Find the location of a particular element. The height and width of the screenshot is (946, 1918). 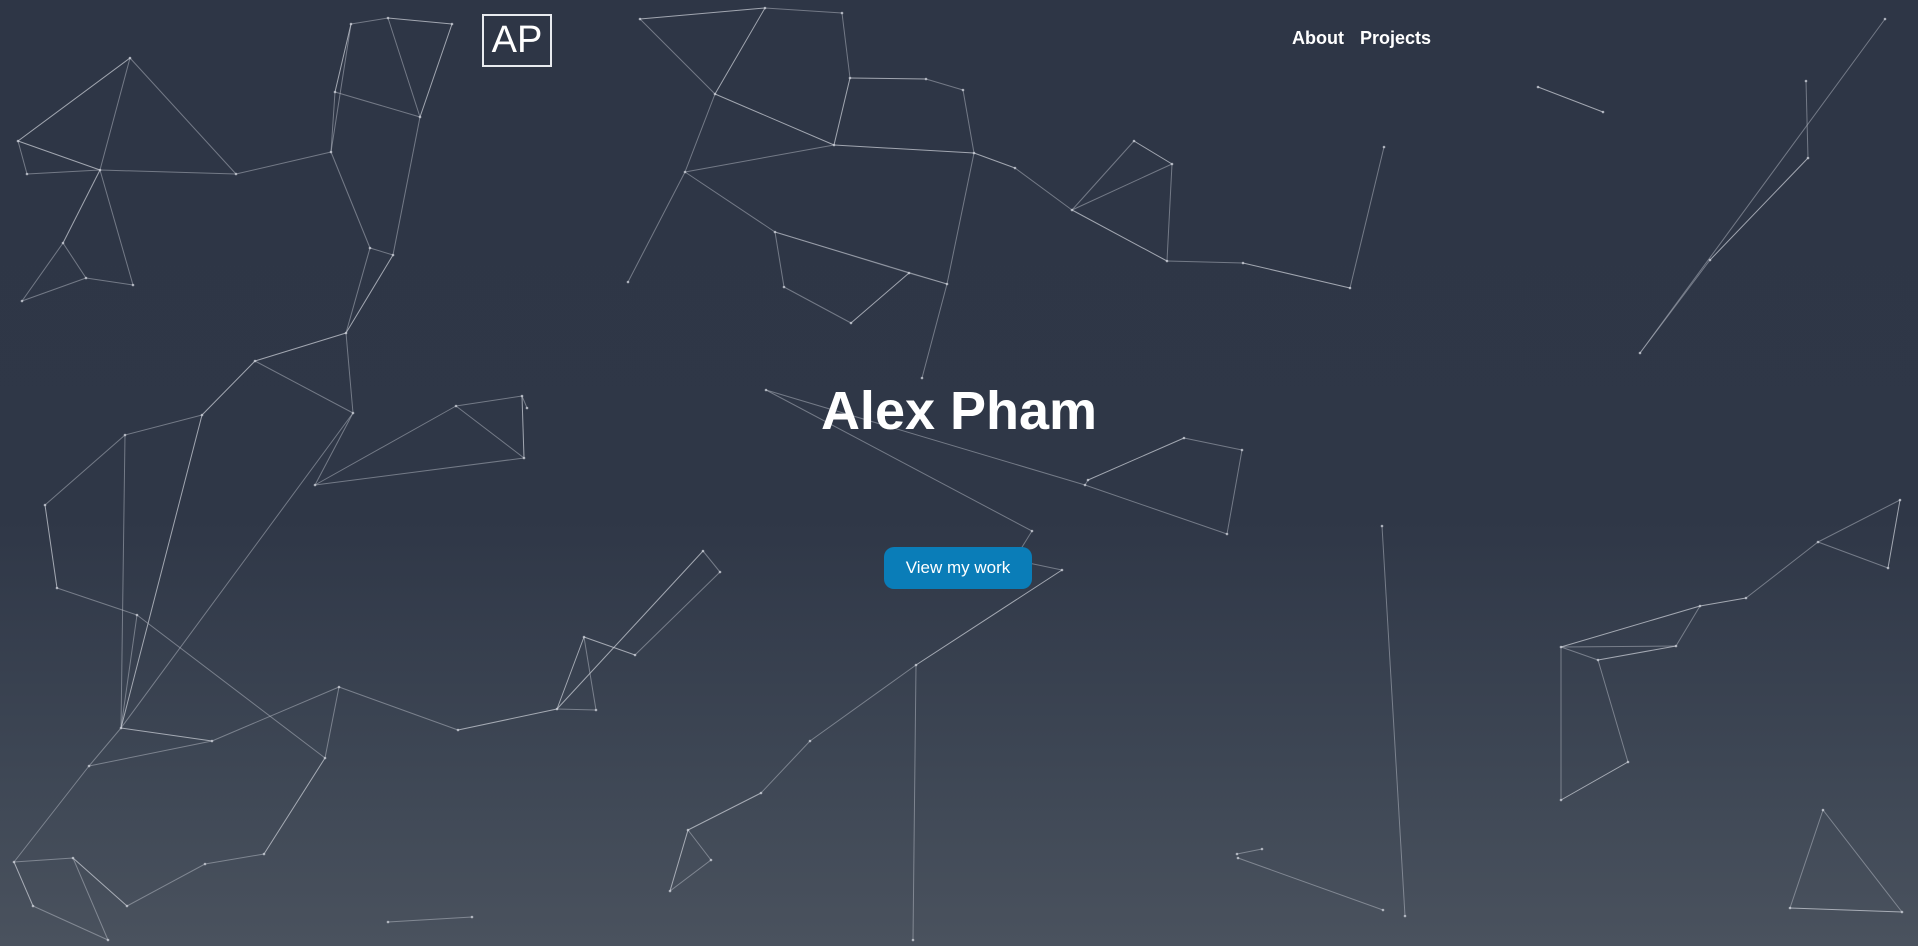

view-work-button: View my work is located at coordinates (958, 568).